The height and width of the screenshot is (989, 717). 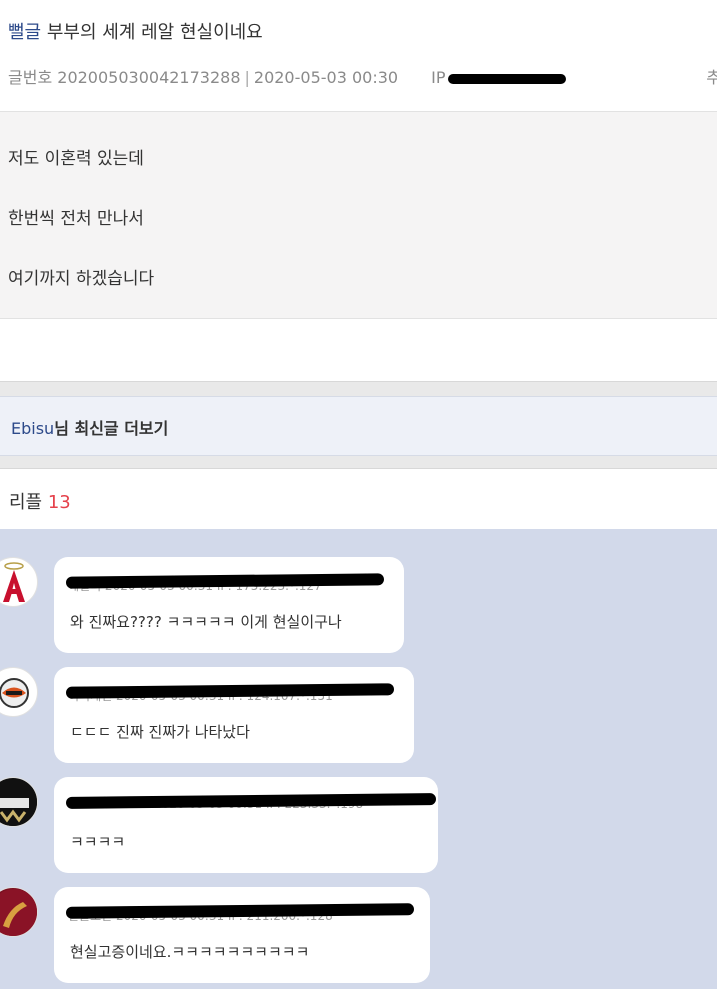 What do you see at coordinates (32, 428) in the screenshot?
I see `author-name: Ebisu` at bounding box center [32, 428].